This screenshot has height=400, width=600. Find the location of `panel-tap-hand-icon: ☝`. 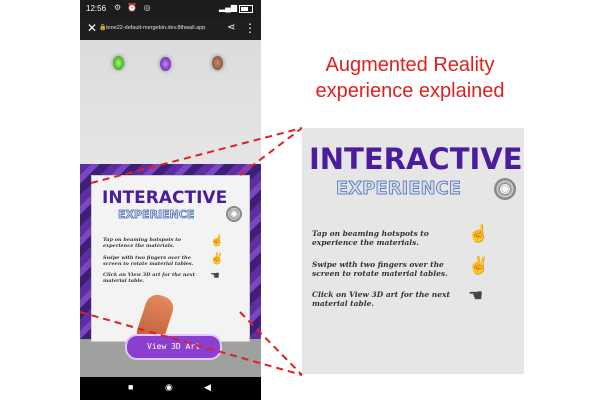

panel-tap-hand-icon: ☝ is located at coordinates (479, 233).